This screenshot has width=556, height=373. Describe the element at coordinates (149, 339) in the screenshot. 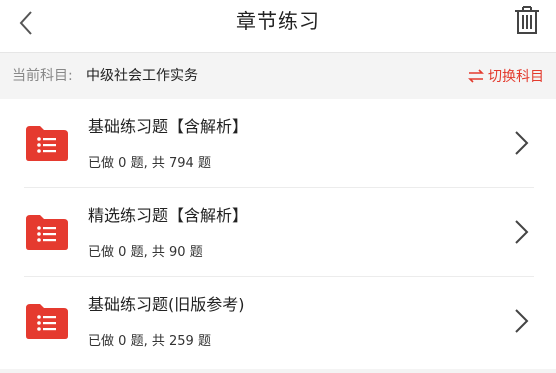

I see `exercise-progress: 已做 0 题, 共 259 题` at that location.